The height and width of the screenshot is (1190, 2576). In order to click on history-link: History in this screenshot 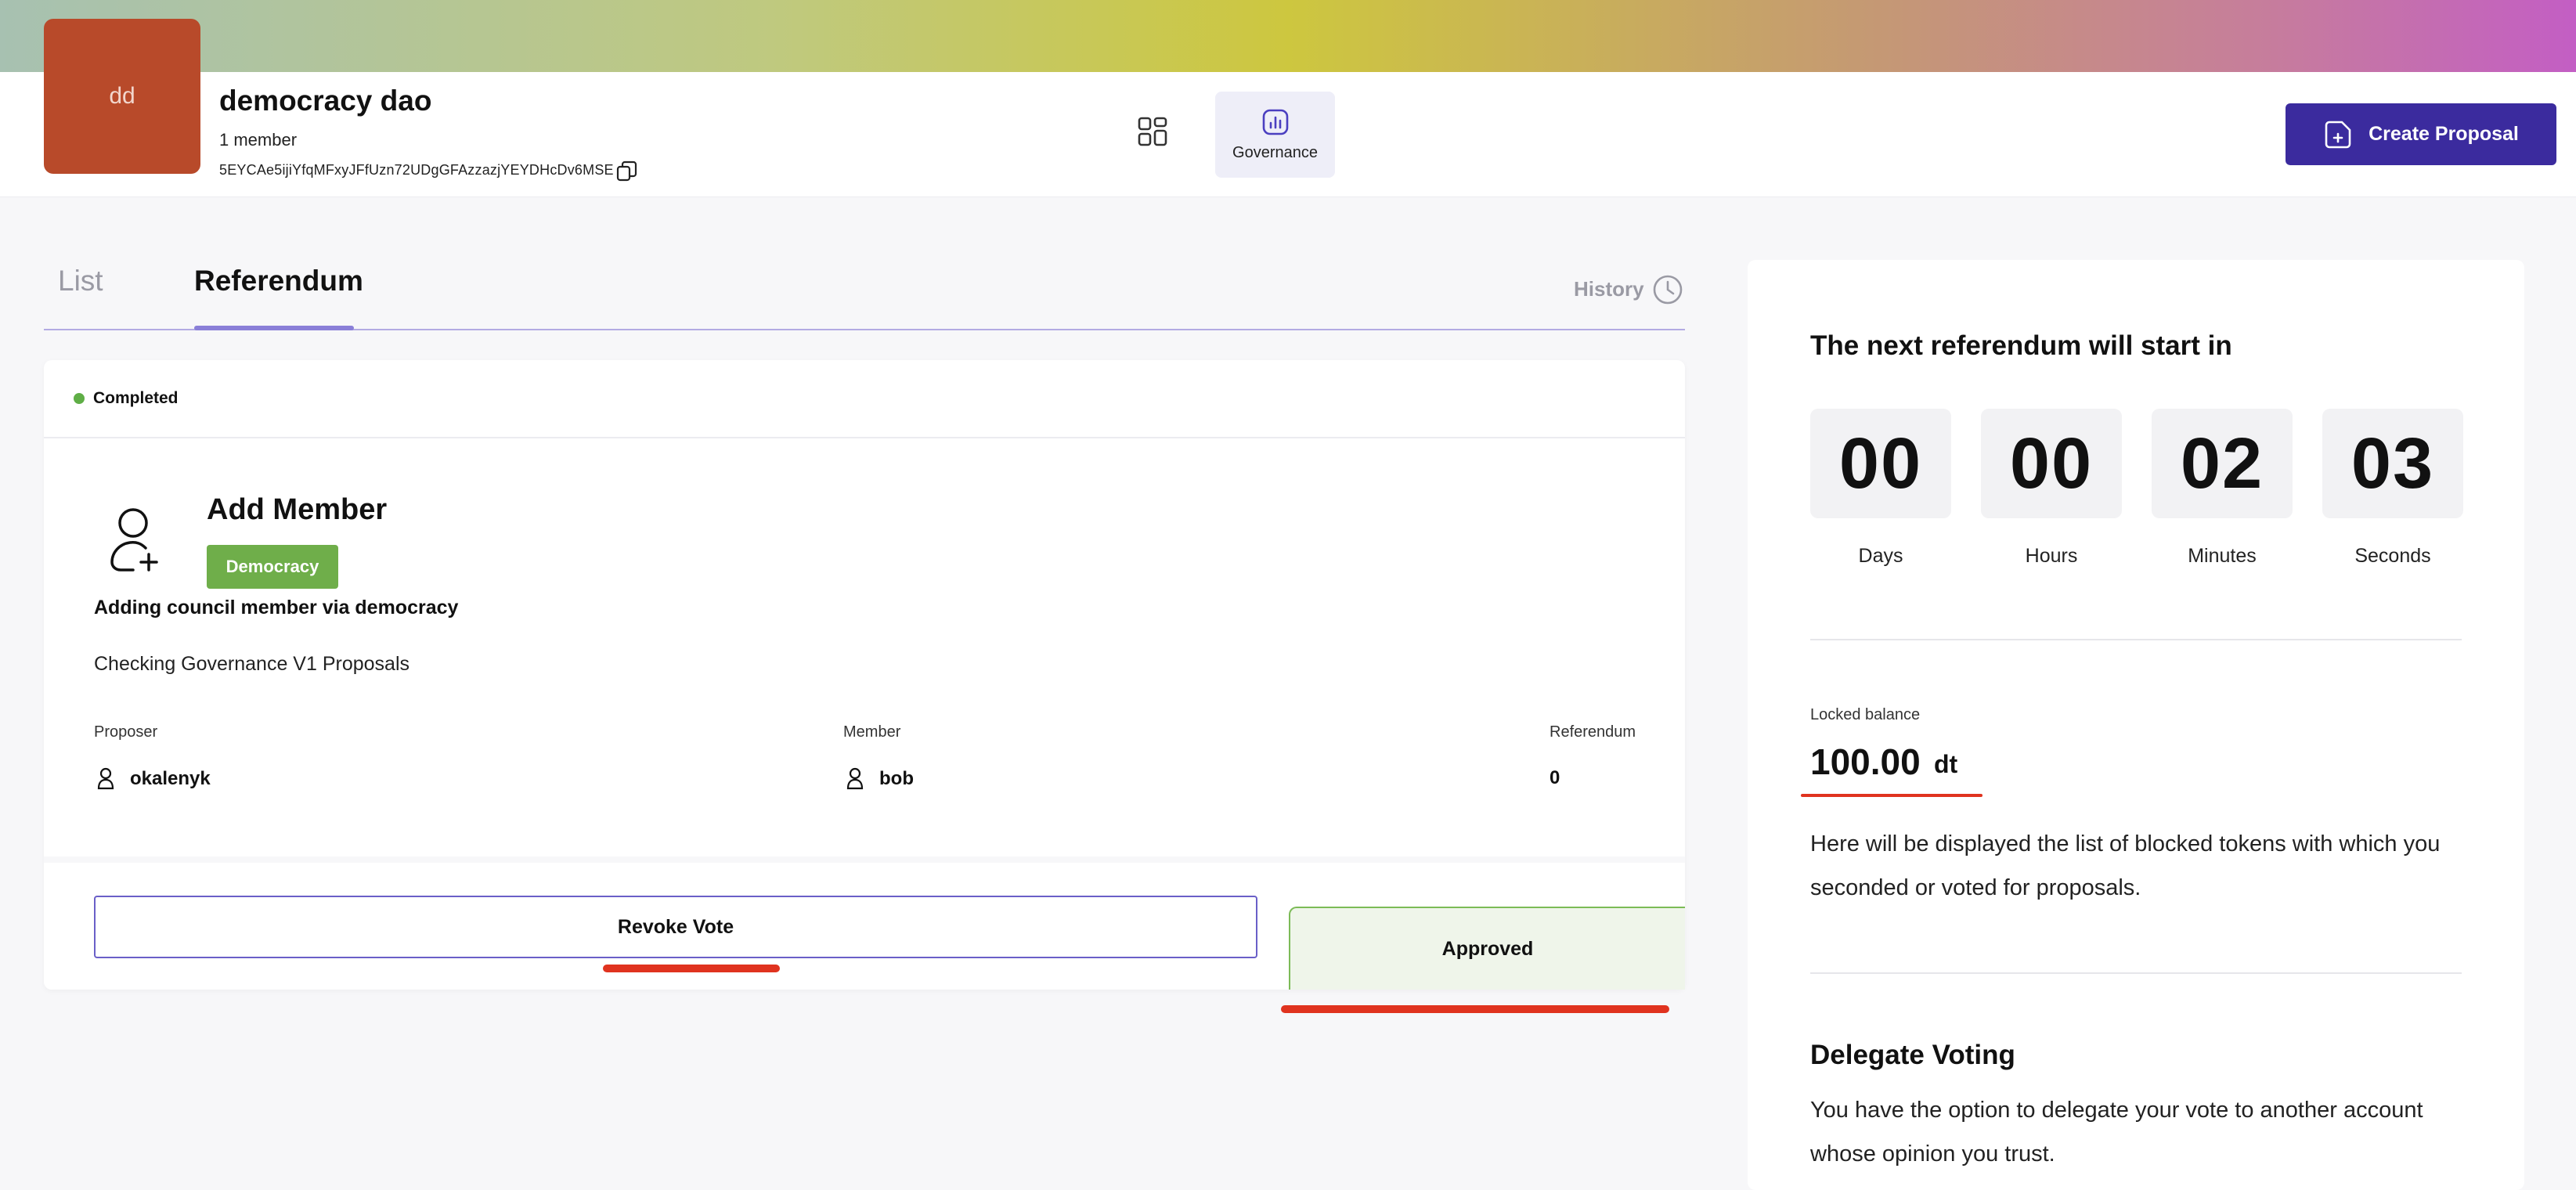, I will do `click(1609, 289)`.